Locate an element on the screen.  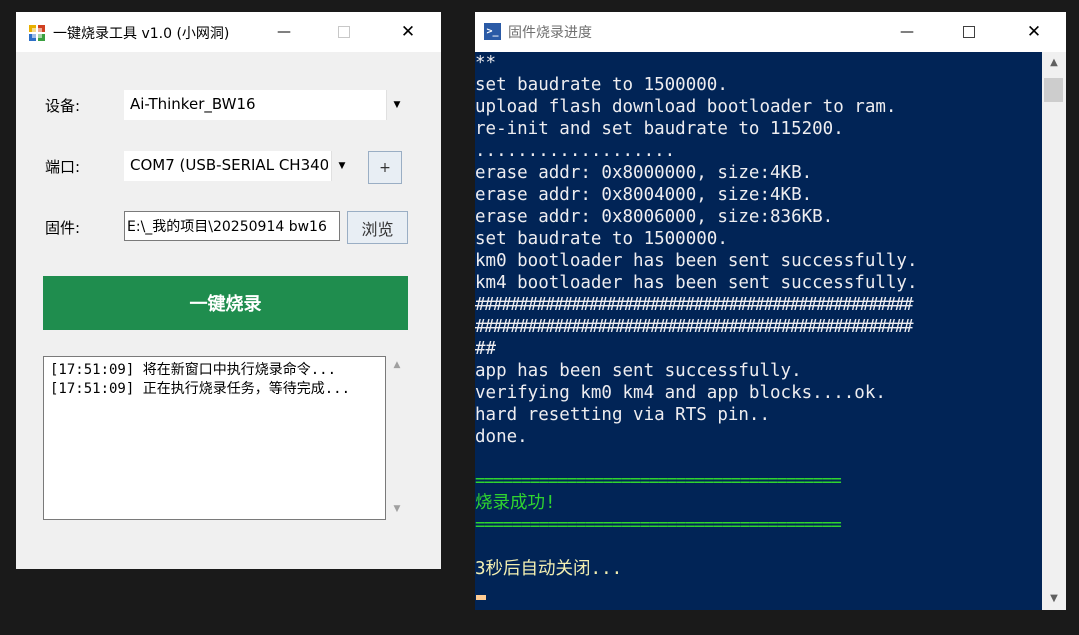
console-line: ** is located at coordinates (486, 63).